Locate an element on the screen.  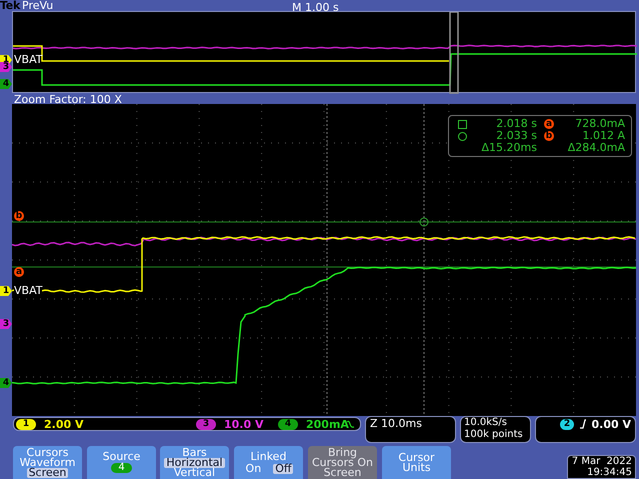
acquisition-readout: 10.0kS/s 100k points is located at coordinates (495, 429).